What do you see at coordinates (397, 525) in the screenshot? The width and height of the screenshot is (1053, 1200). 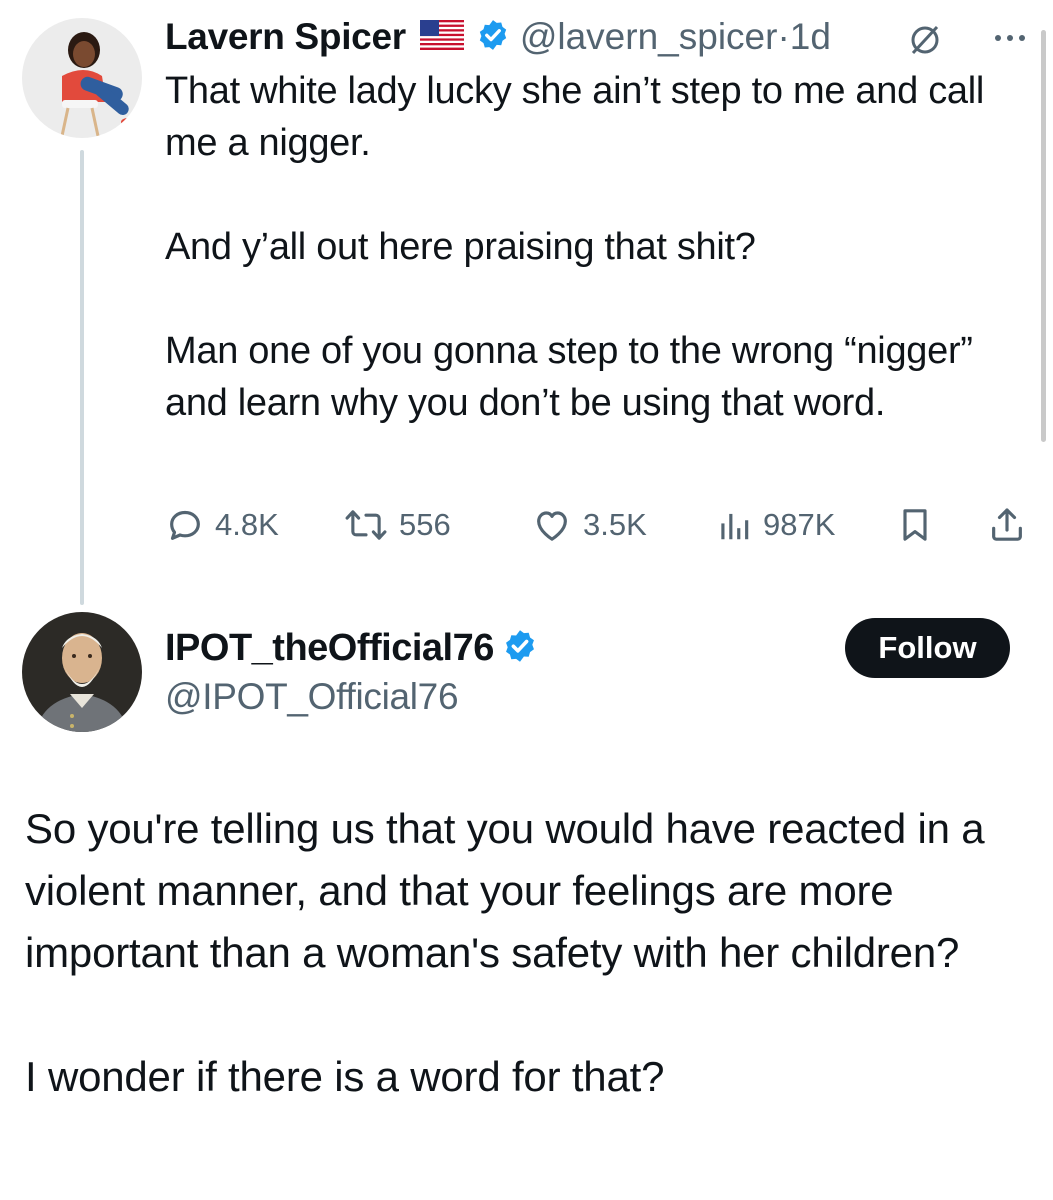 I see `repost-button: 556` at bounding box center [397, 525].